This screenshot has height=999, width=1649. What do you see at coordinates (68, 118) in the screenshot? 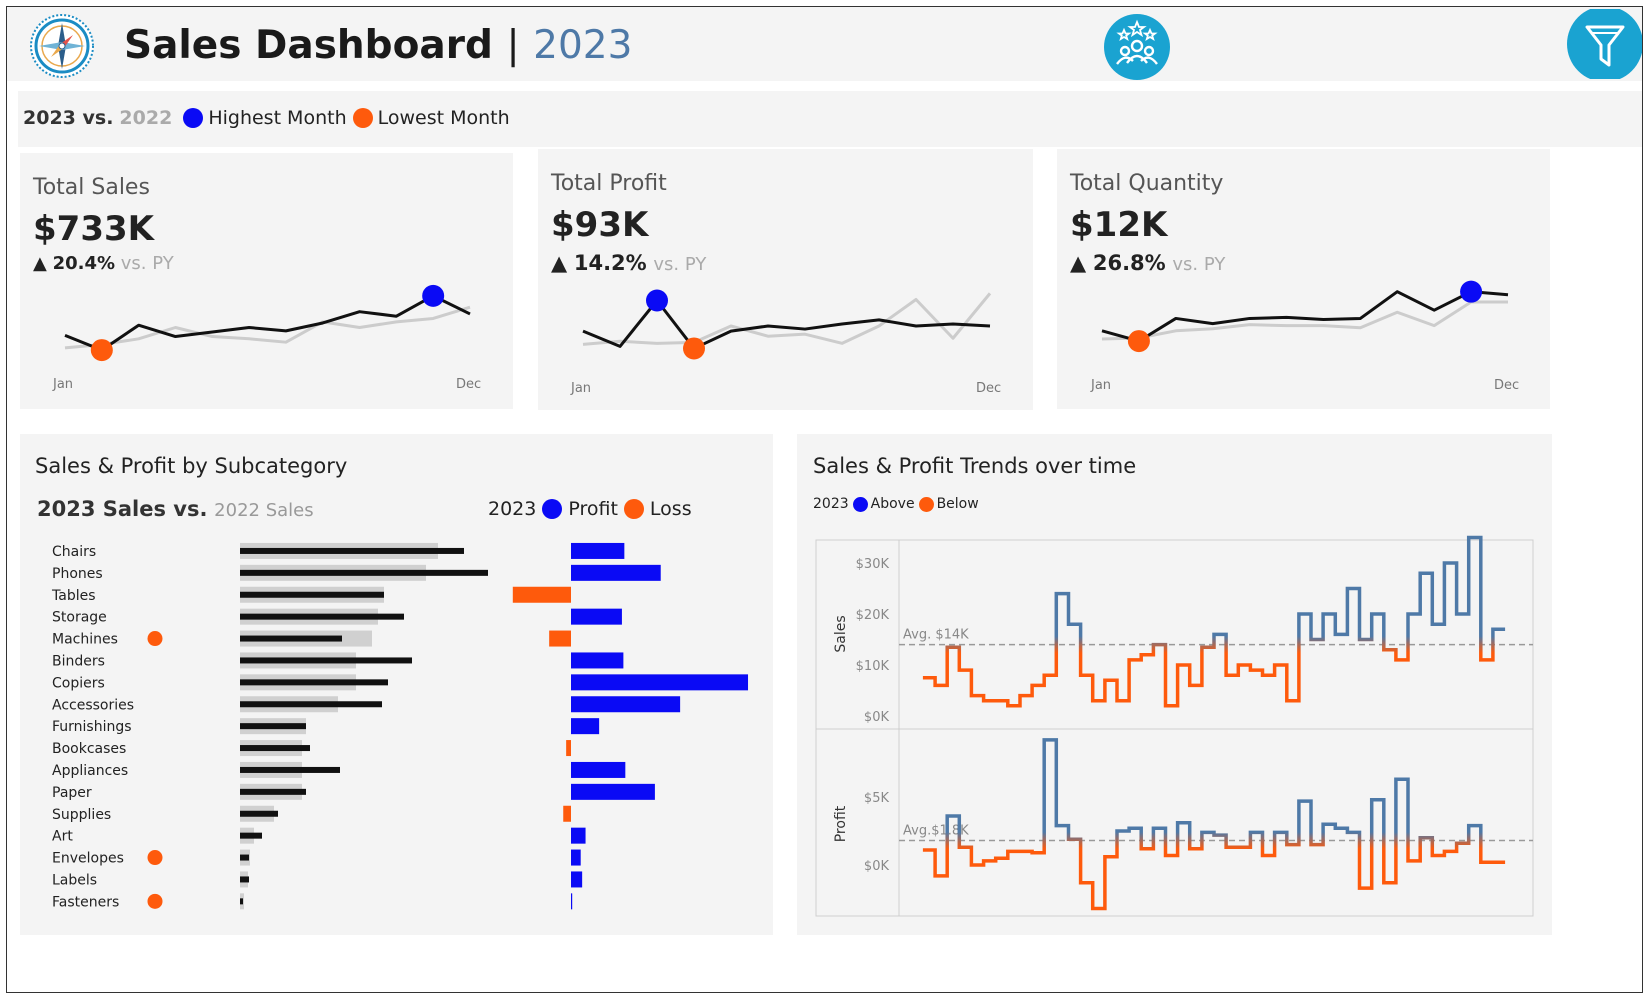
I see `legend-current-label: 2023 vs.` at bounding box center [68, 118].